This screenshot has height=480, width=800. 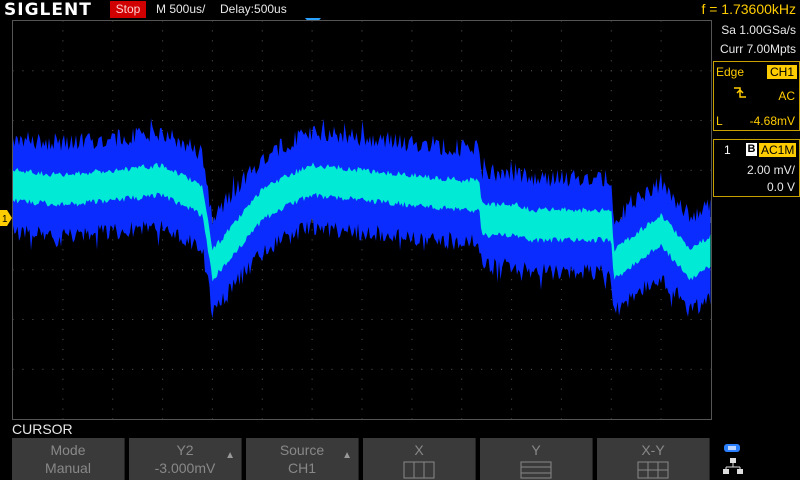 I want to click on channel1-panel: 1 B AC1M 2.00 mV/ 0.0 V, so click(x=756, y=168).